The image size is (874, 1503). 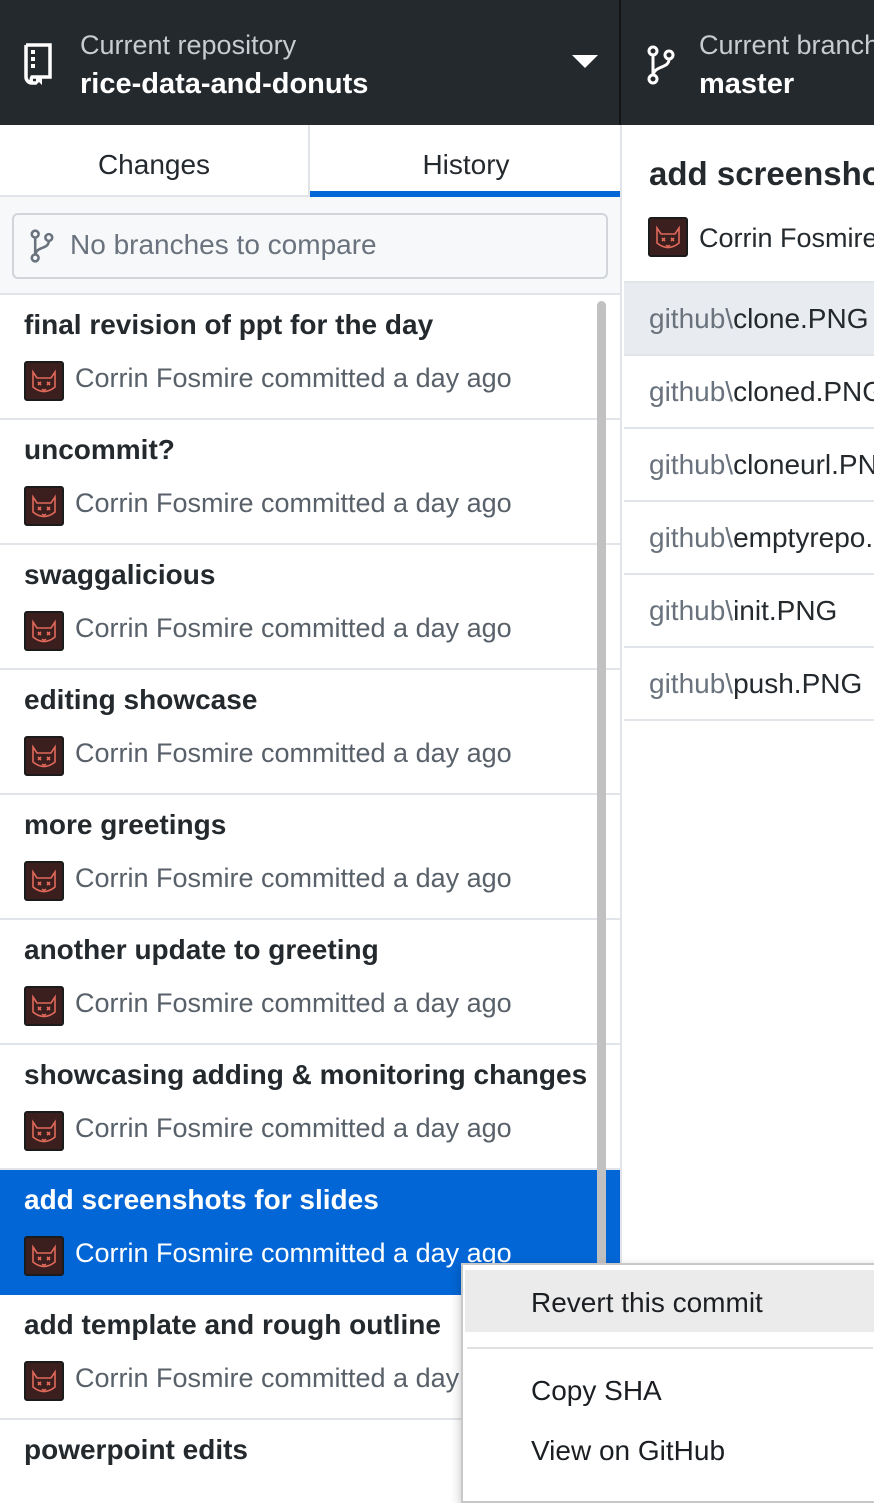 What do you see at coordinates (647, 1302) in the screenshot?
I see `menu-item-label: Revert this commit` at bounding box center [647, 1302].